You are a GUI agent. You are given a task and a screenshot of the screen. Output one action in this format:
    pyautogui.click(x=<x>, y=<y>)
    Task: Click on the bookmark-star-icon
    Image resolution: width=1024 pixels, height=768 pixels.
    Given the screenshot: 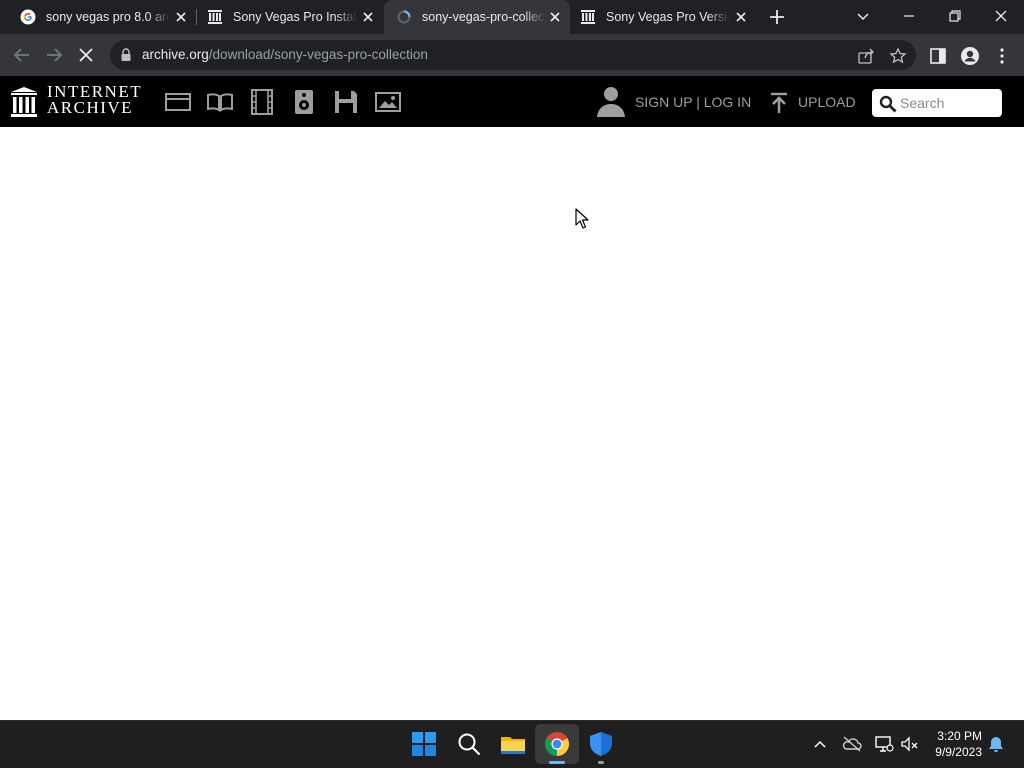 What is the action you would take?
    pyautogui.click(x=898, y=56)
    